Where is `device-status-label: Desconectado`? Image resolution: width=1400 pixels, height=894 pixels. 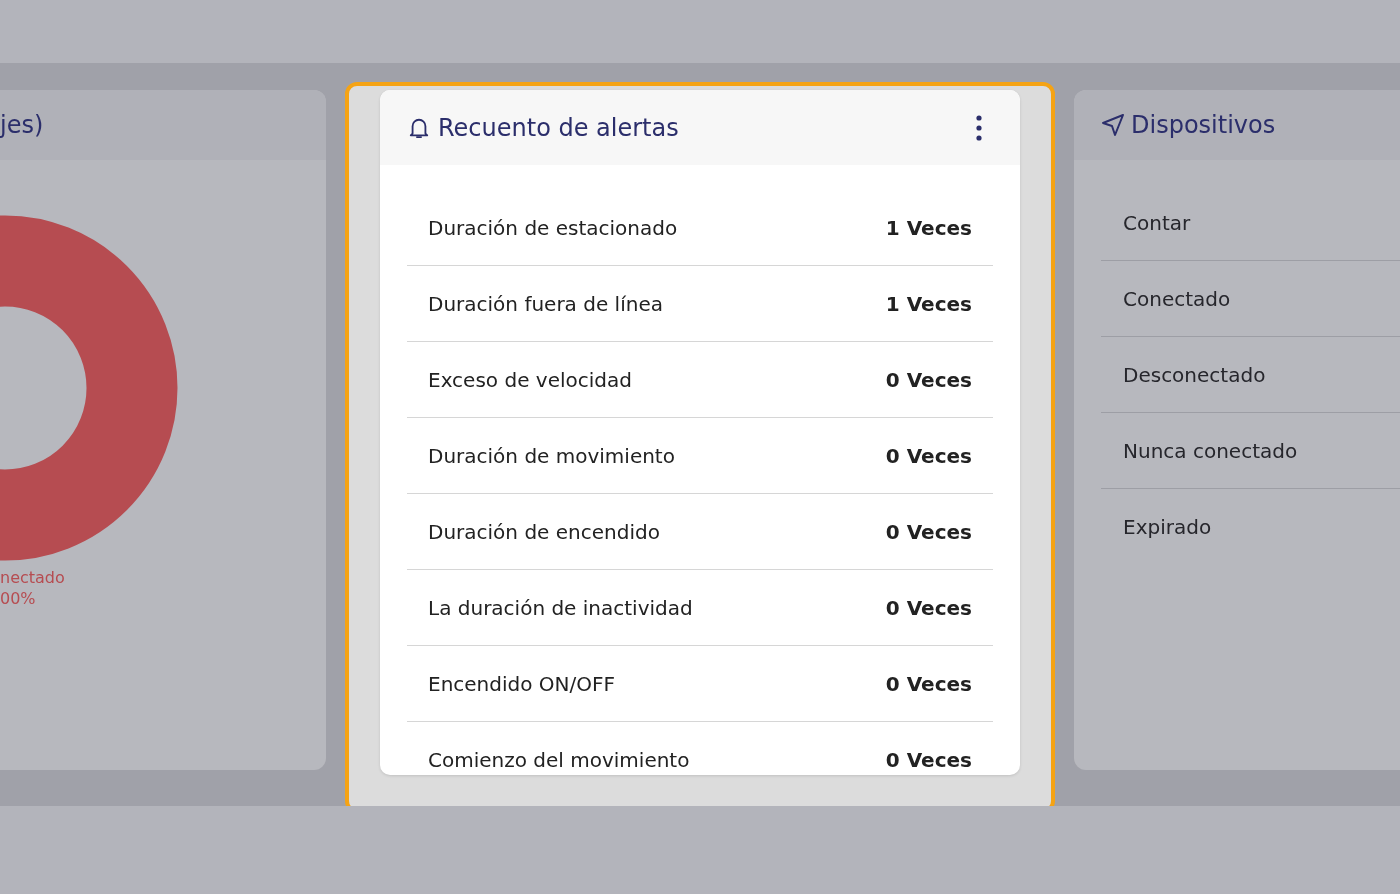 device-status-label: Desconectado is located at coordinates (1194, 374).